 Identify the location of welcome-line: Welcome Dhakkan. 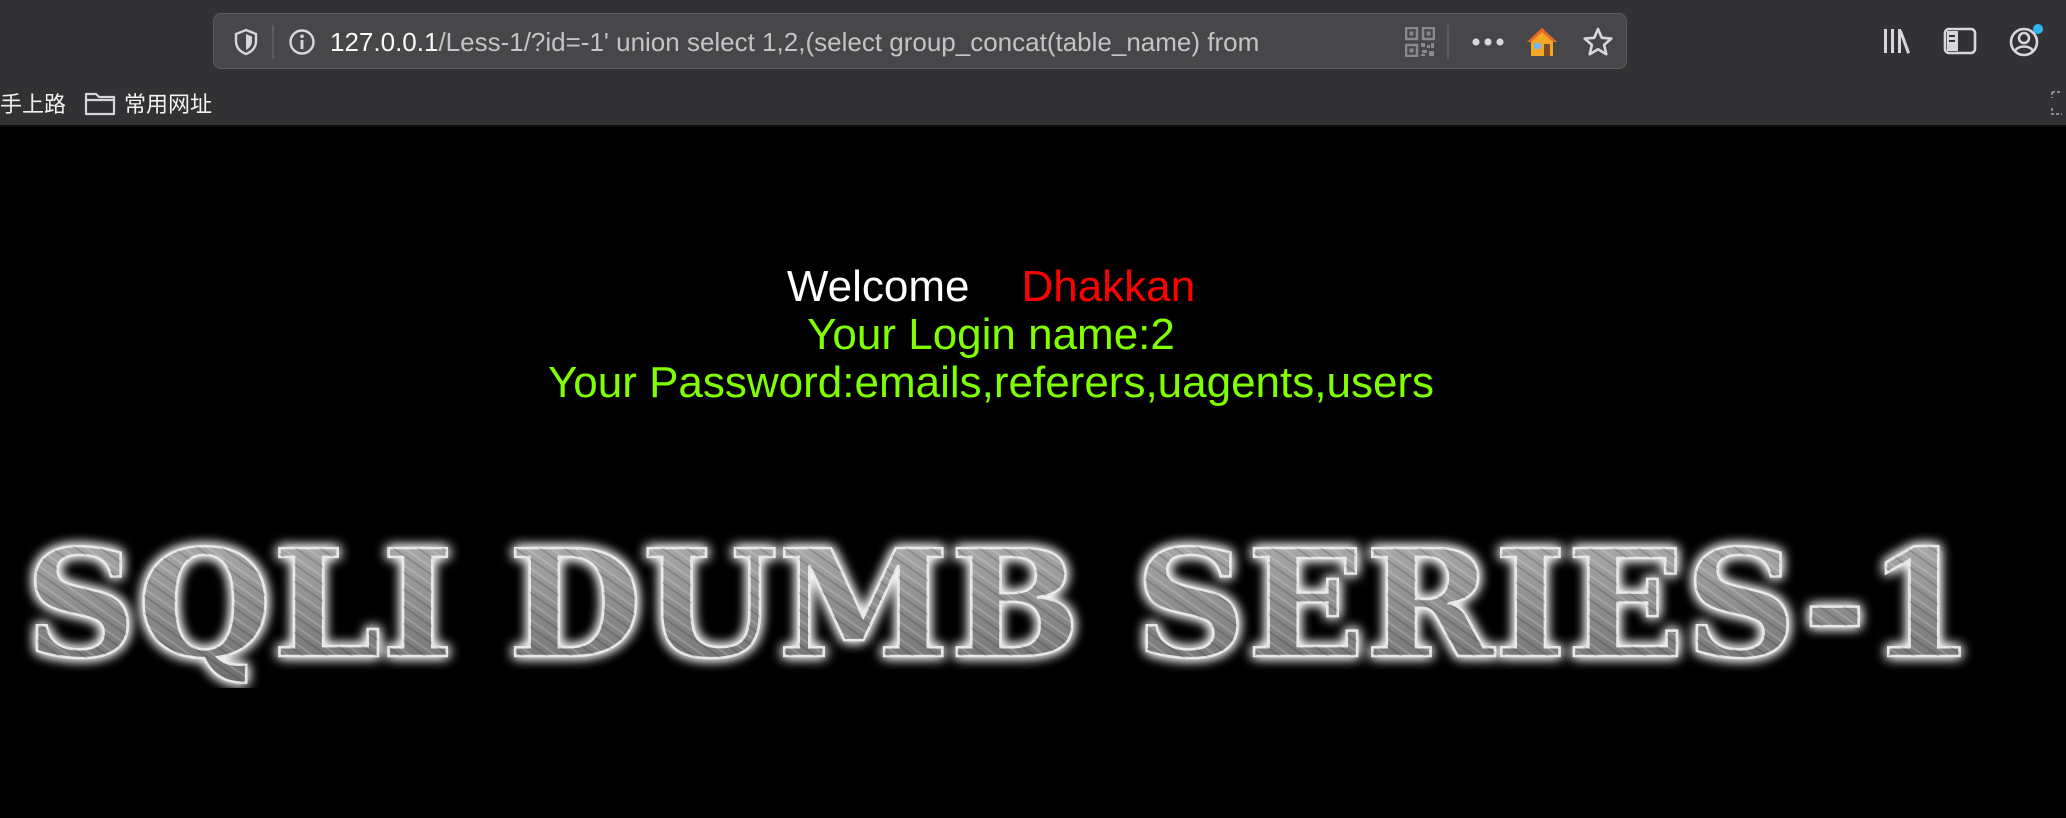
(991, 287).